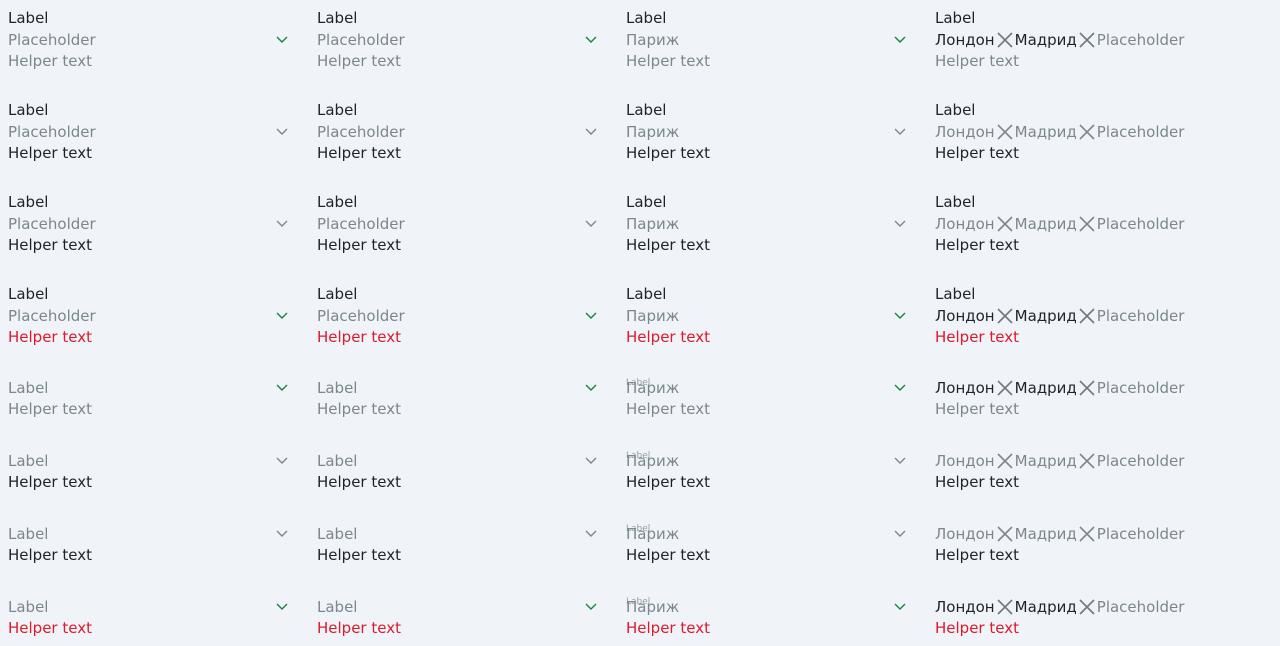 This screenshot has height=646, width=1280. I want to click on chip-london: Лондон, so click(965, 316).